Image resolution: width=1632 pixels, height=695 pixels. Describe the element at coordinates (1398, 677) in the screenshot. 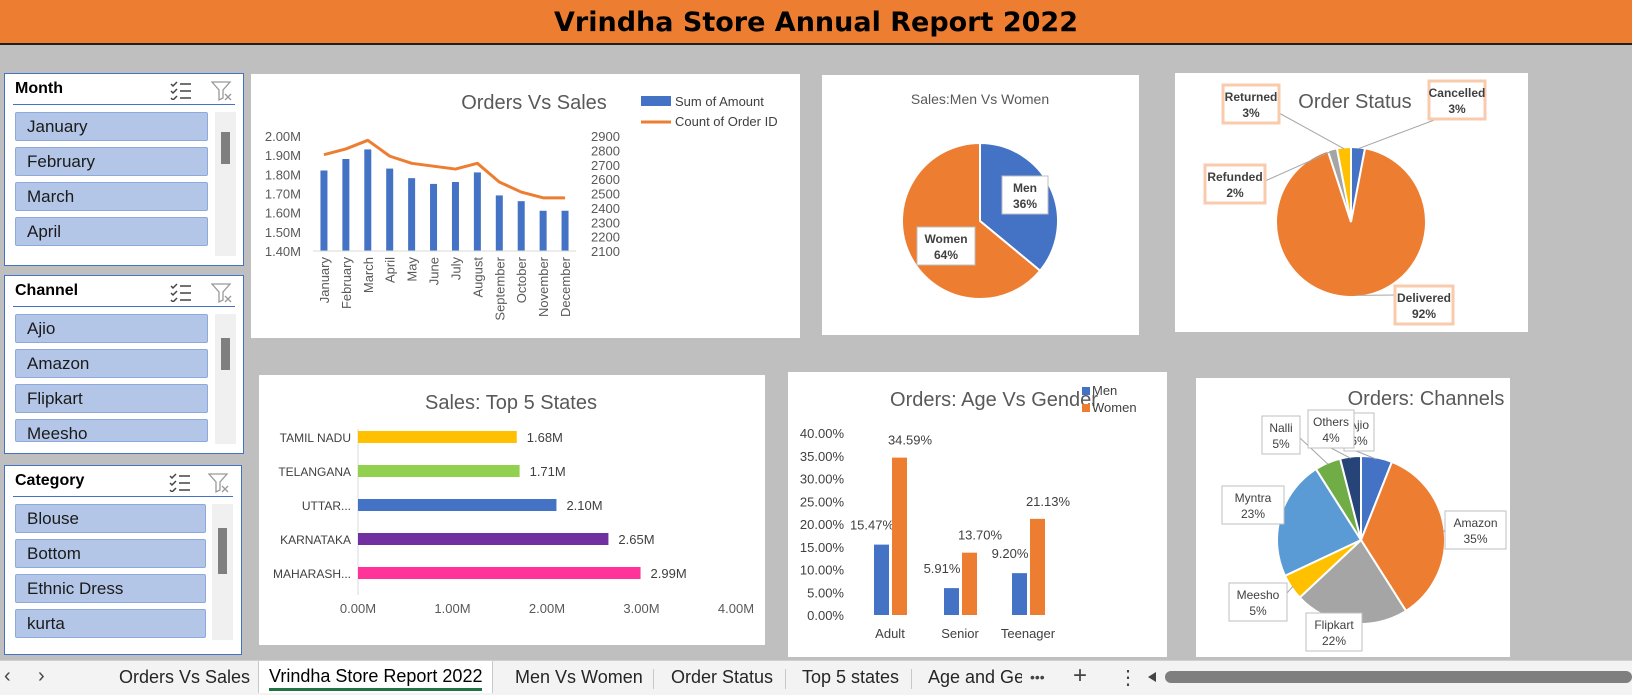

I see `horizontal-scrollbar` at that location.